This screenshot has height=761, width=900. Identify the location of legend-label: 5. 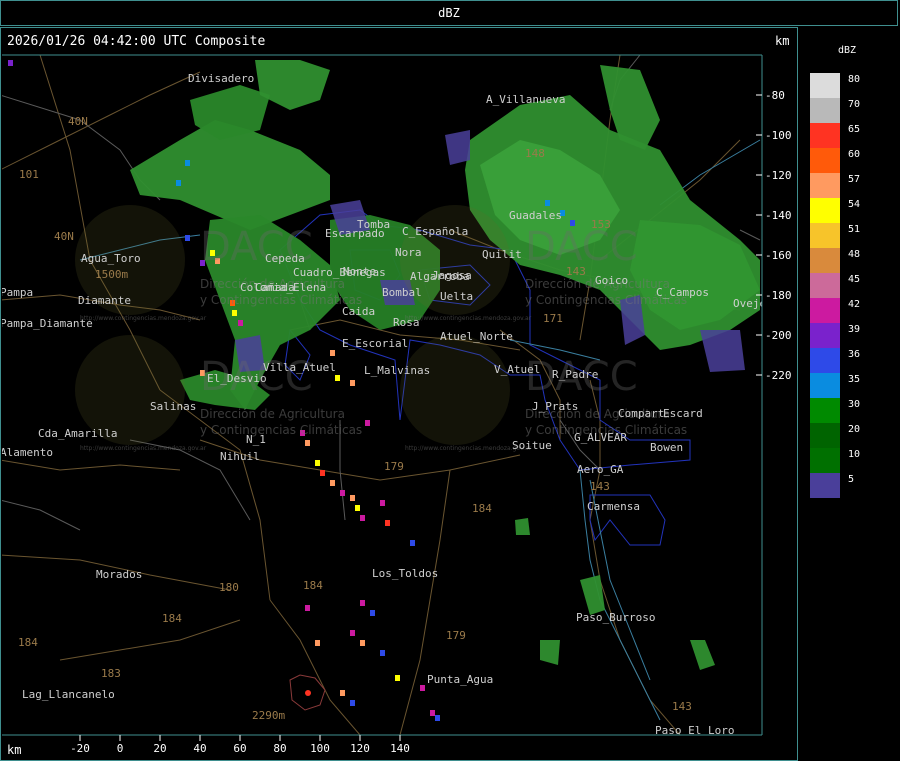
(851, 479).